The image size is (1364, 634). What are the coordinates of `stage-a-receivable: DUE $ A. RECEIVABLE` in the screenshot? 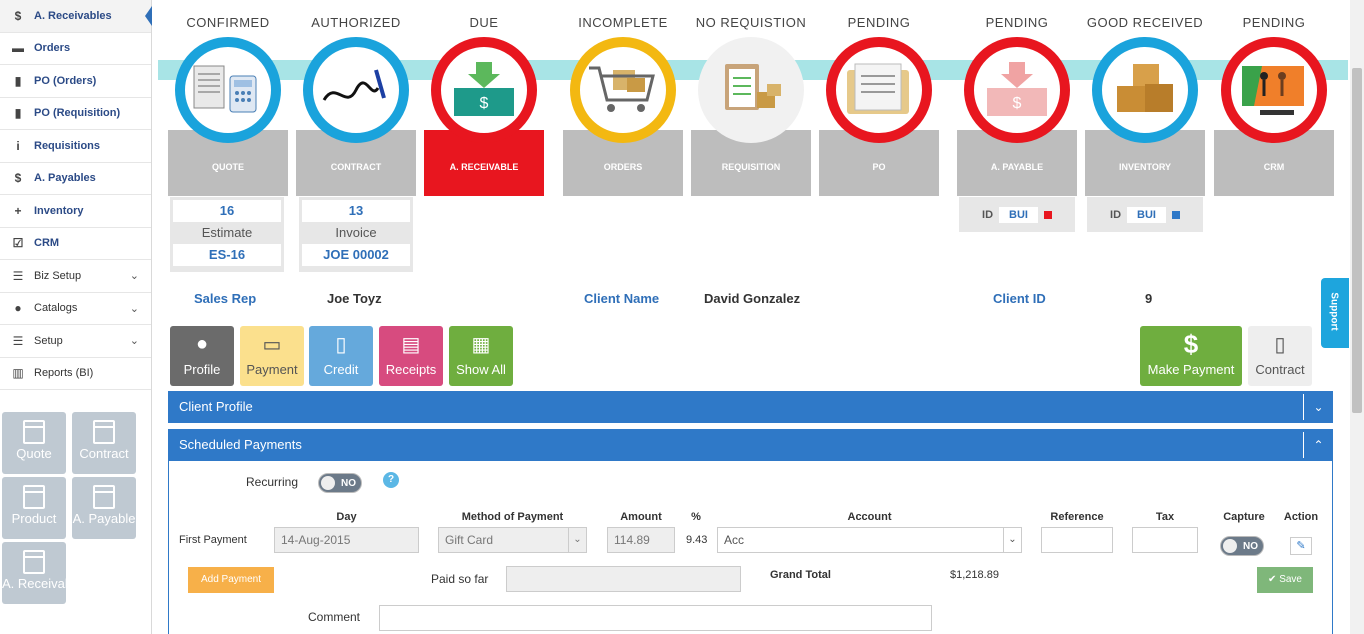 It's located at (484, 105).